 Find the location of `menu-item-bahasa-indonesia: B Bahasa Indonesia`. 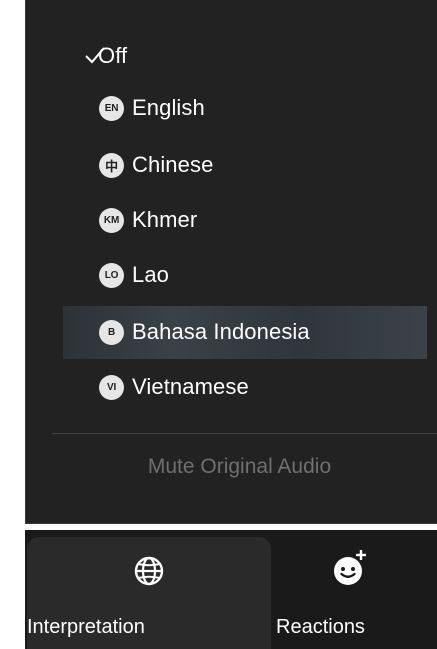

menu-item-bahasa-indonesia: B Bahasa Indonesia is located at coordinates (204, 332).